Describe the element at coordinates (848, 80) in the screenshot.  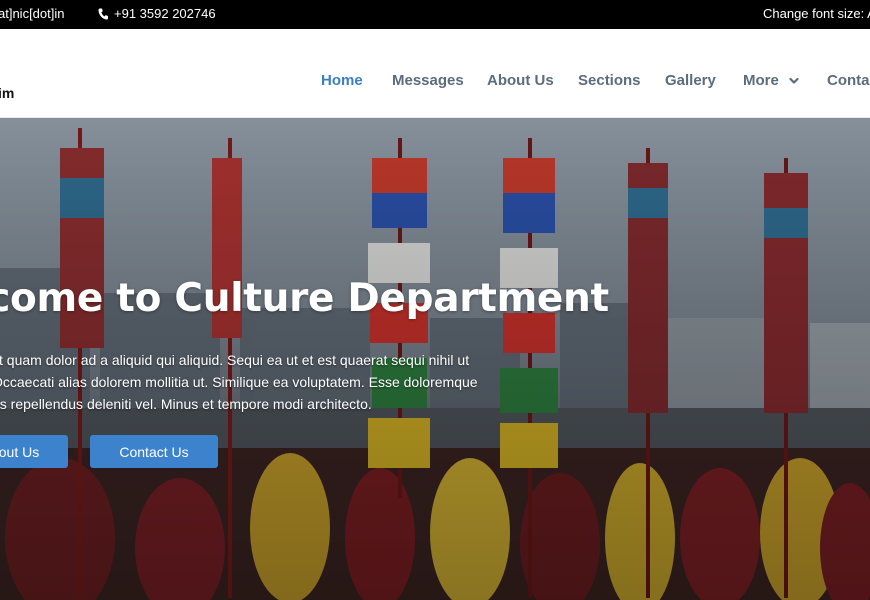
I see `nav-contact: Contac` at that location.